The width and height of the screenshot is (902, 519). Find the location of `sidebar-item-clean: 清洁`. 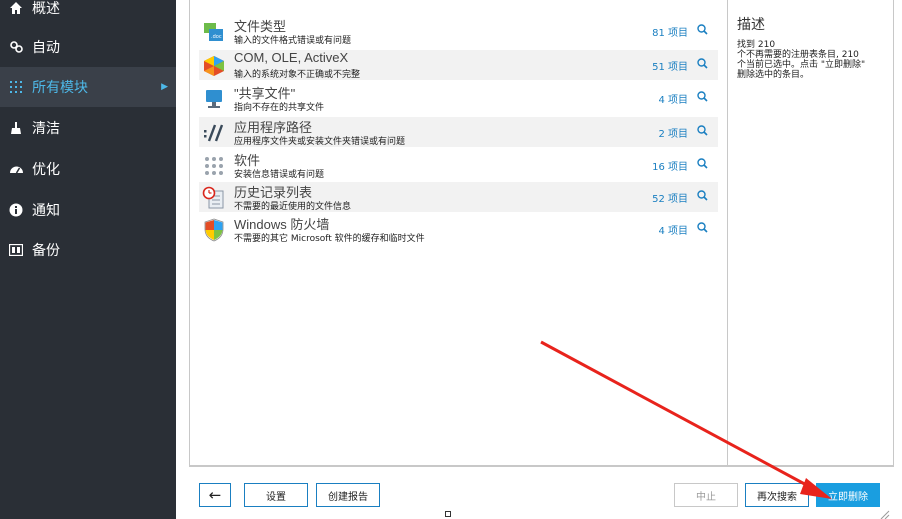

sidebar-item-clean: 清洁 is located at coordinates (88, 128).